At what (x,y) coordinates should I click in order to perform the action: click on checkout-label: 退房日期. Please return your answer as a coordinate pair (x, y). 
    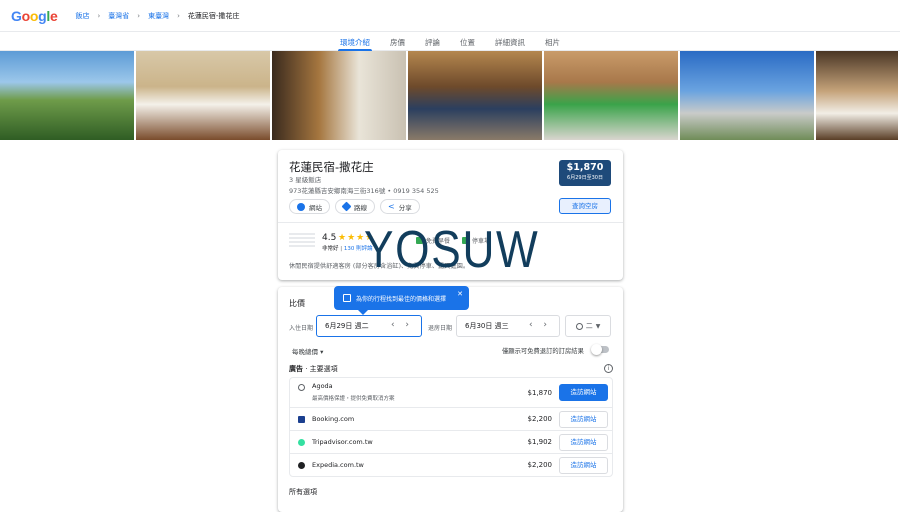
    Looking at the image, I should click on (440, 328).